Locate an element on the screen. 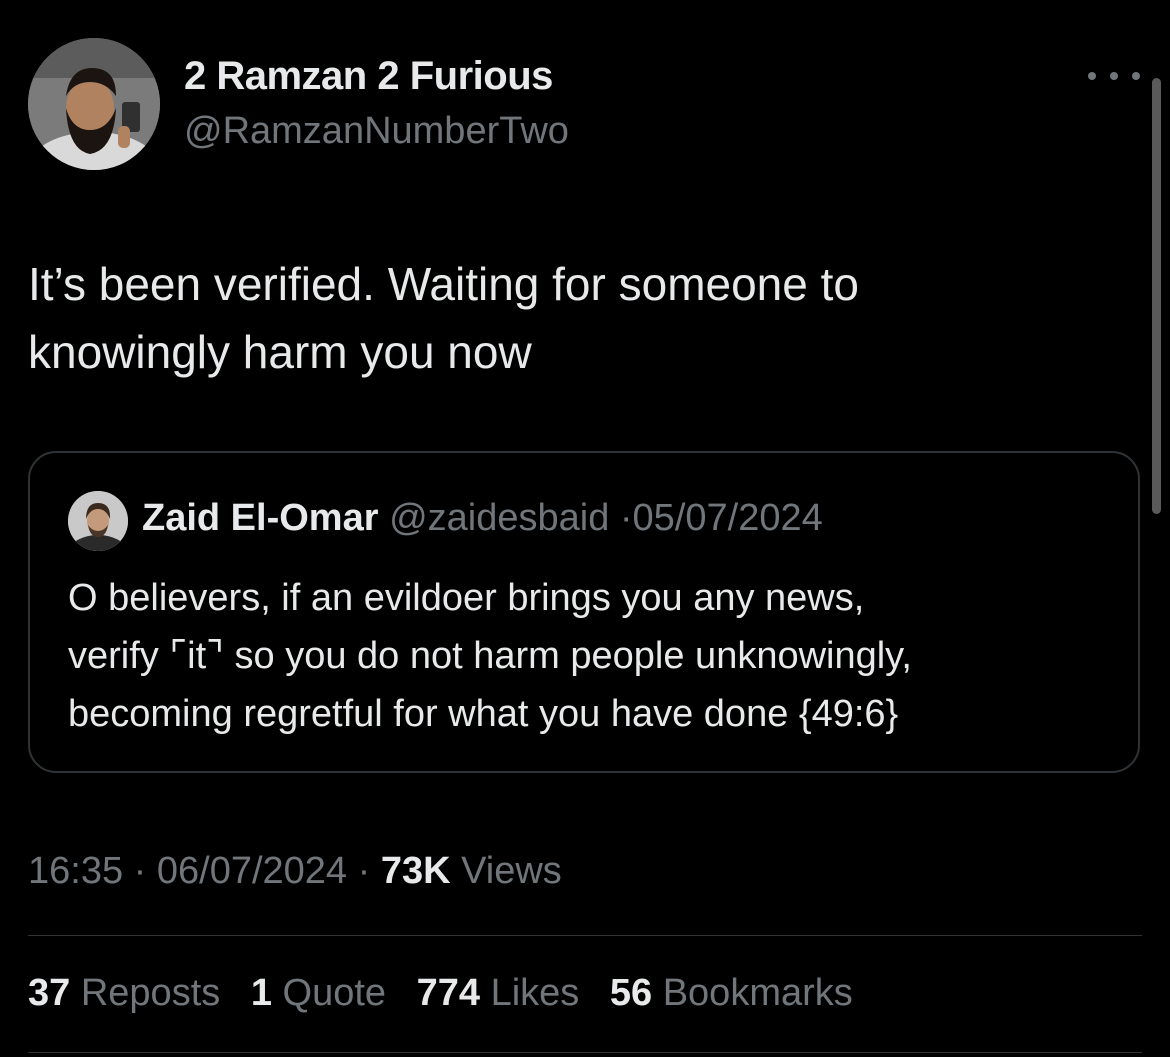 Image resolution: width=1170 pixels, height=1057 pixels. quoted-tweet-header: Zaid El-Omar @zaidesbaid ·05/07/2024 is located at coordinates (482, 518).